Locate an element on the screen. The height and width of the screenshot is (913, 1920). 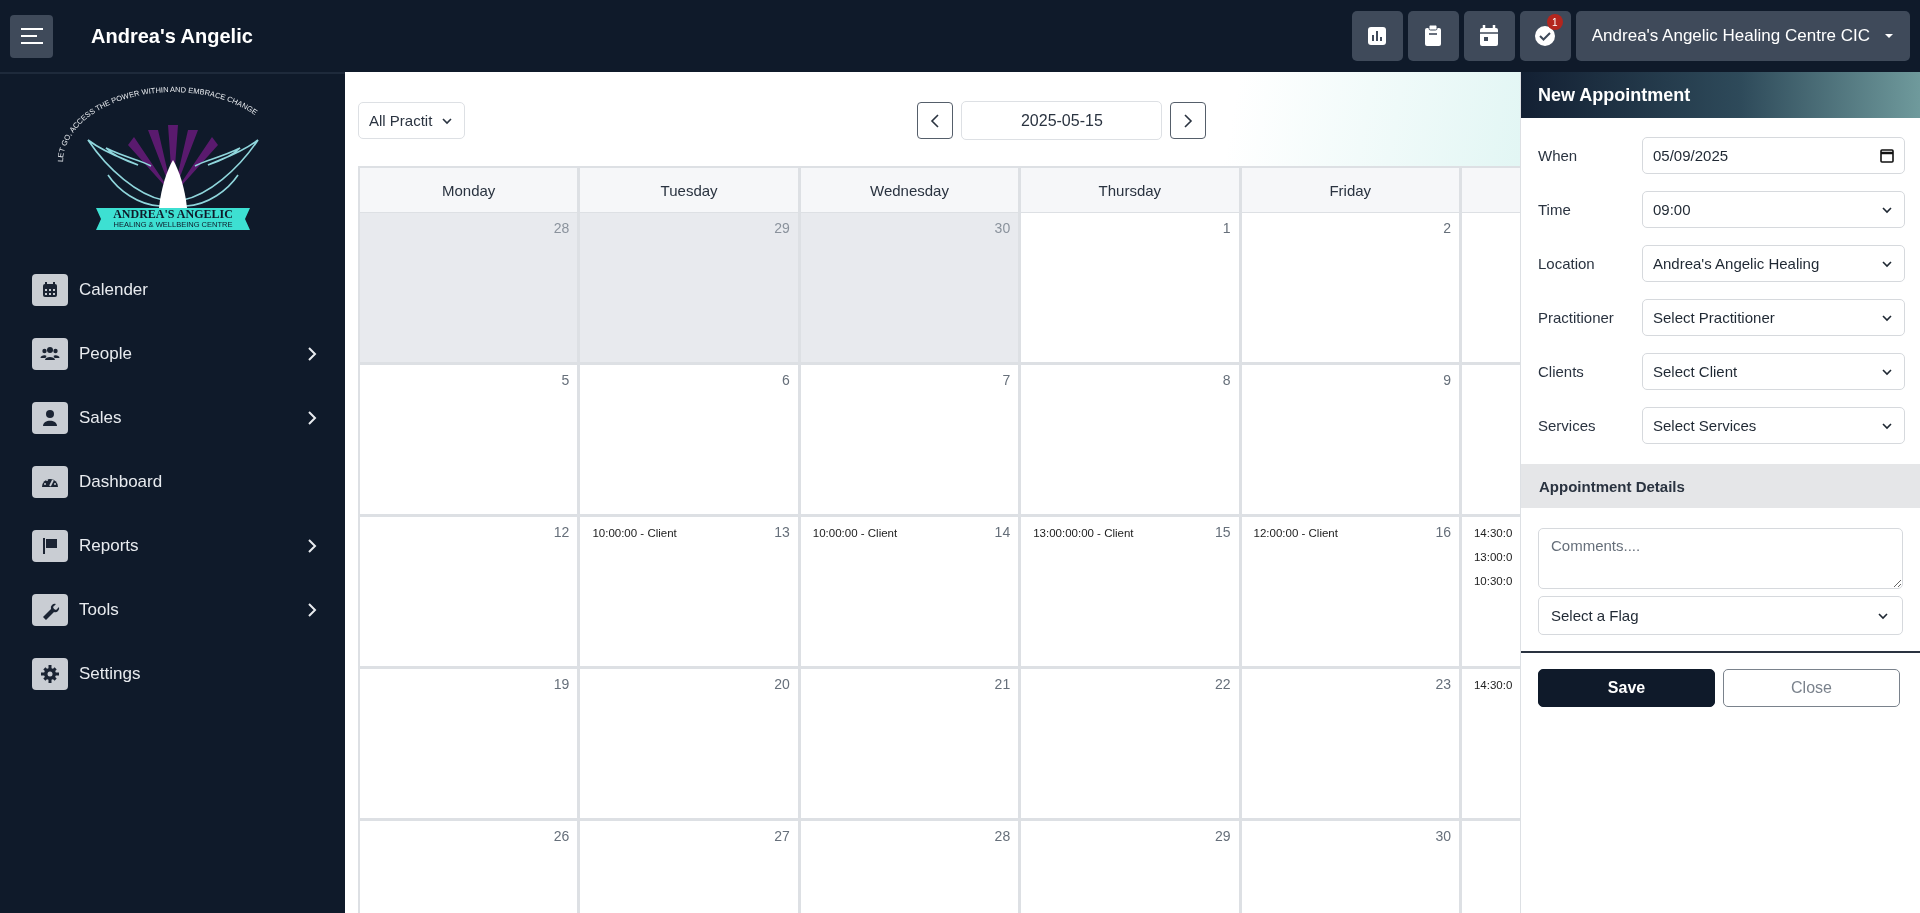
menu-icon is located at coordinates (31, 36).